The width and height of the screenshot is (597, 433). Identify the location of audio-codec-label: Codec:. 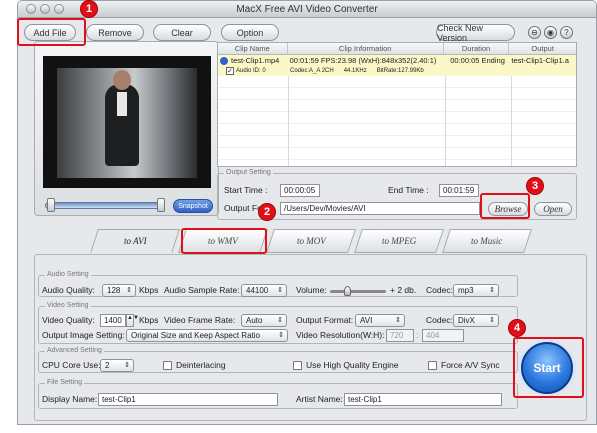
(439, 290).